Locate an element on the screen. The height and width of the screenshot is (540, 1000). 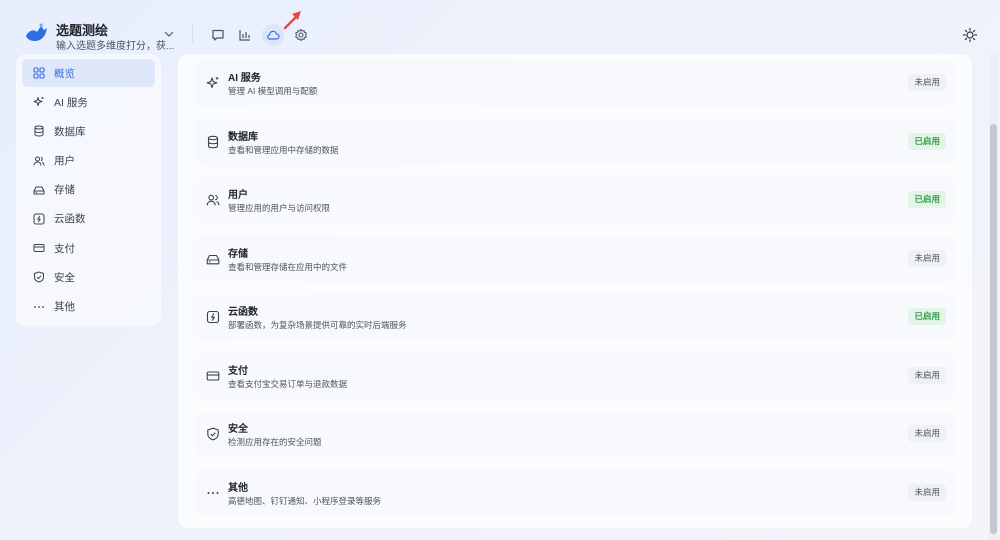
app-logo-icon is located at coordinates (36, 32).